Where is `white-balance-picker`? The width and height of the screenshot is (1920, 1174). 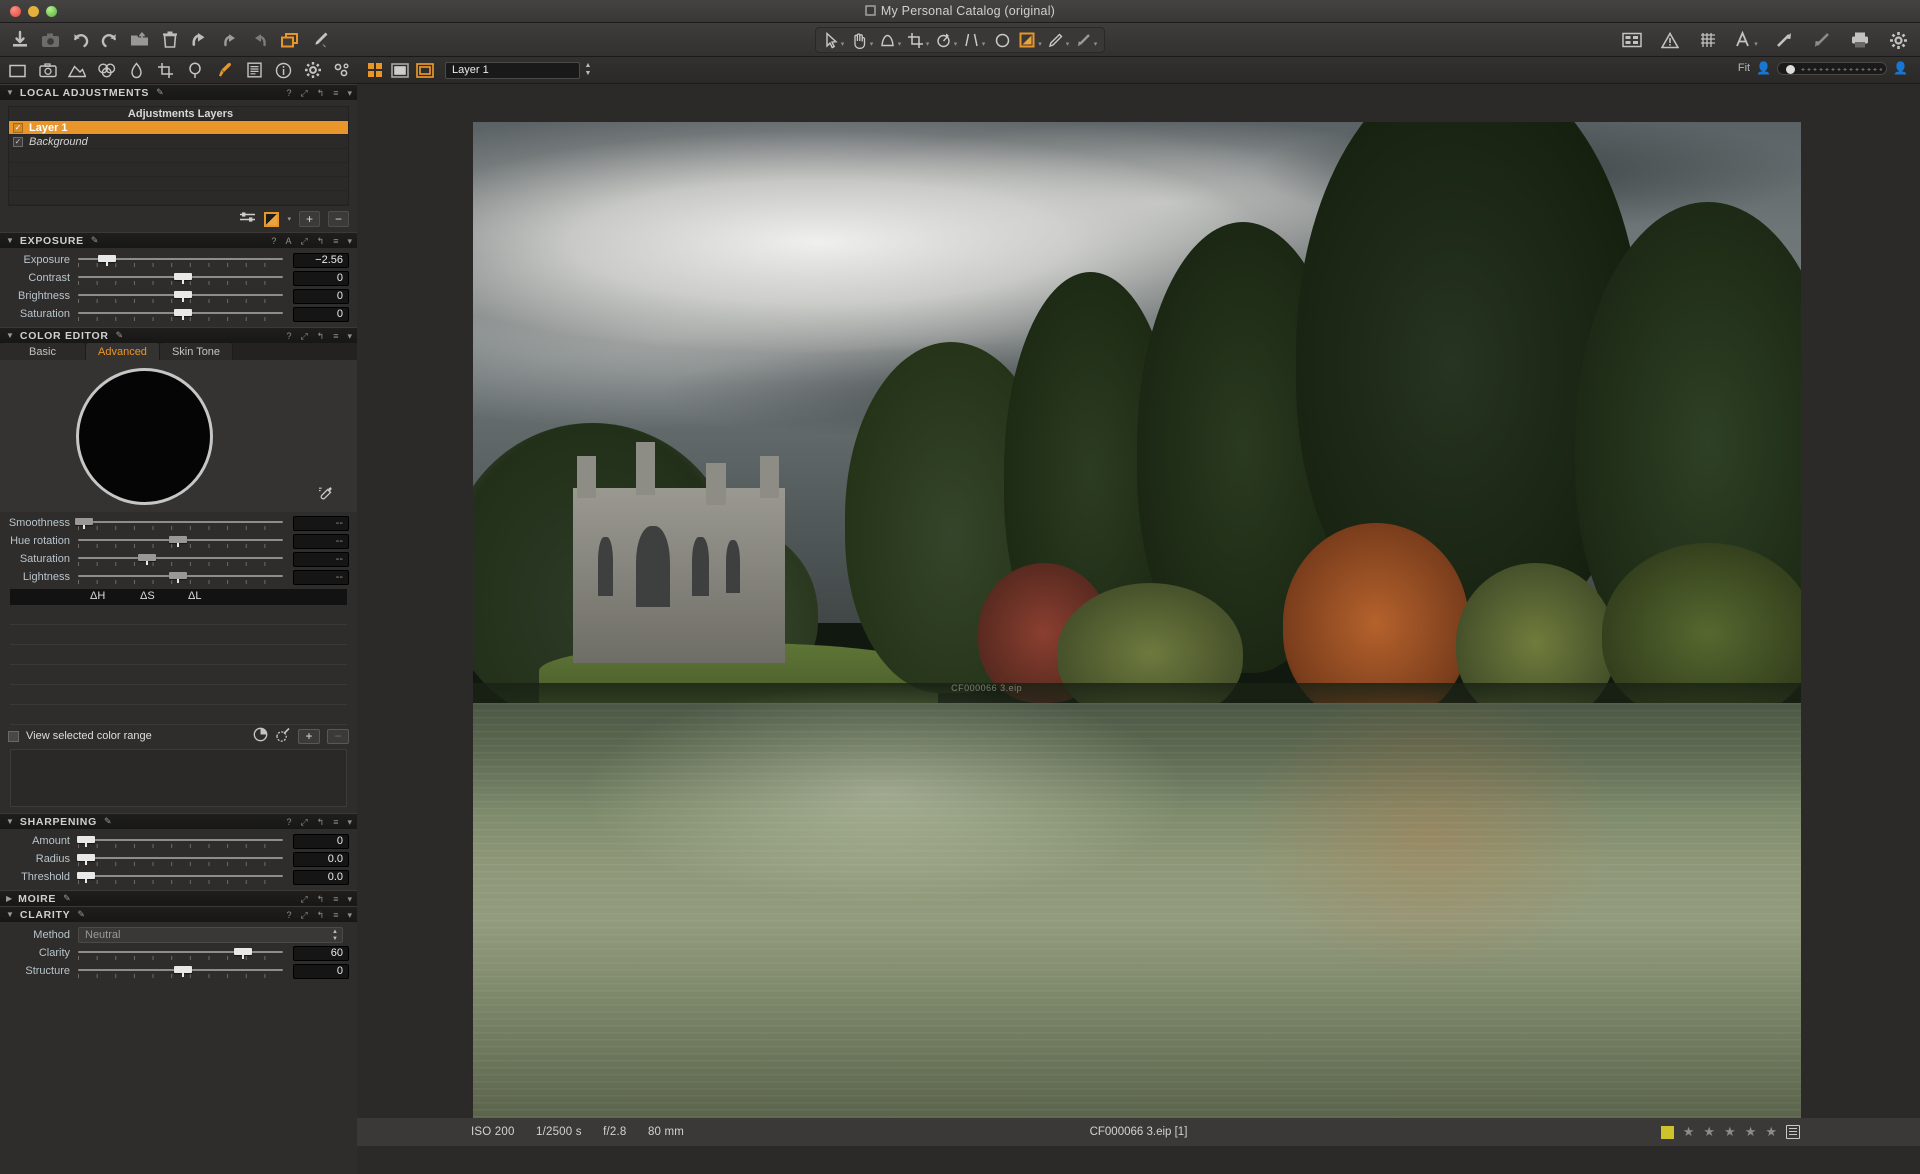 white-balance-picker is located at coordinates (1002, 40).